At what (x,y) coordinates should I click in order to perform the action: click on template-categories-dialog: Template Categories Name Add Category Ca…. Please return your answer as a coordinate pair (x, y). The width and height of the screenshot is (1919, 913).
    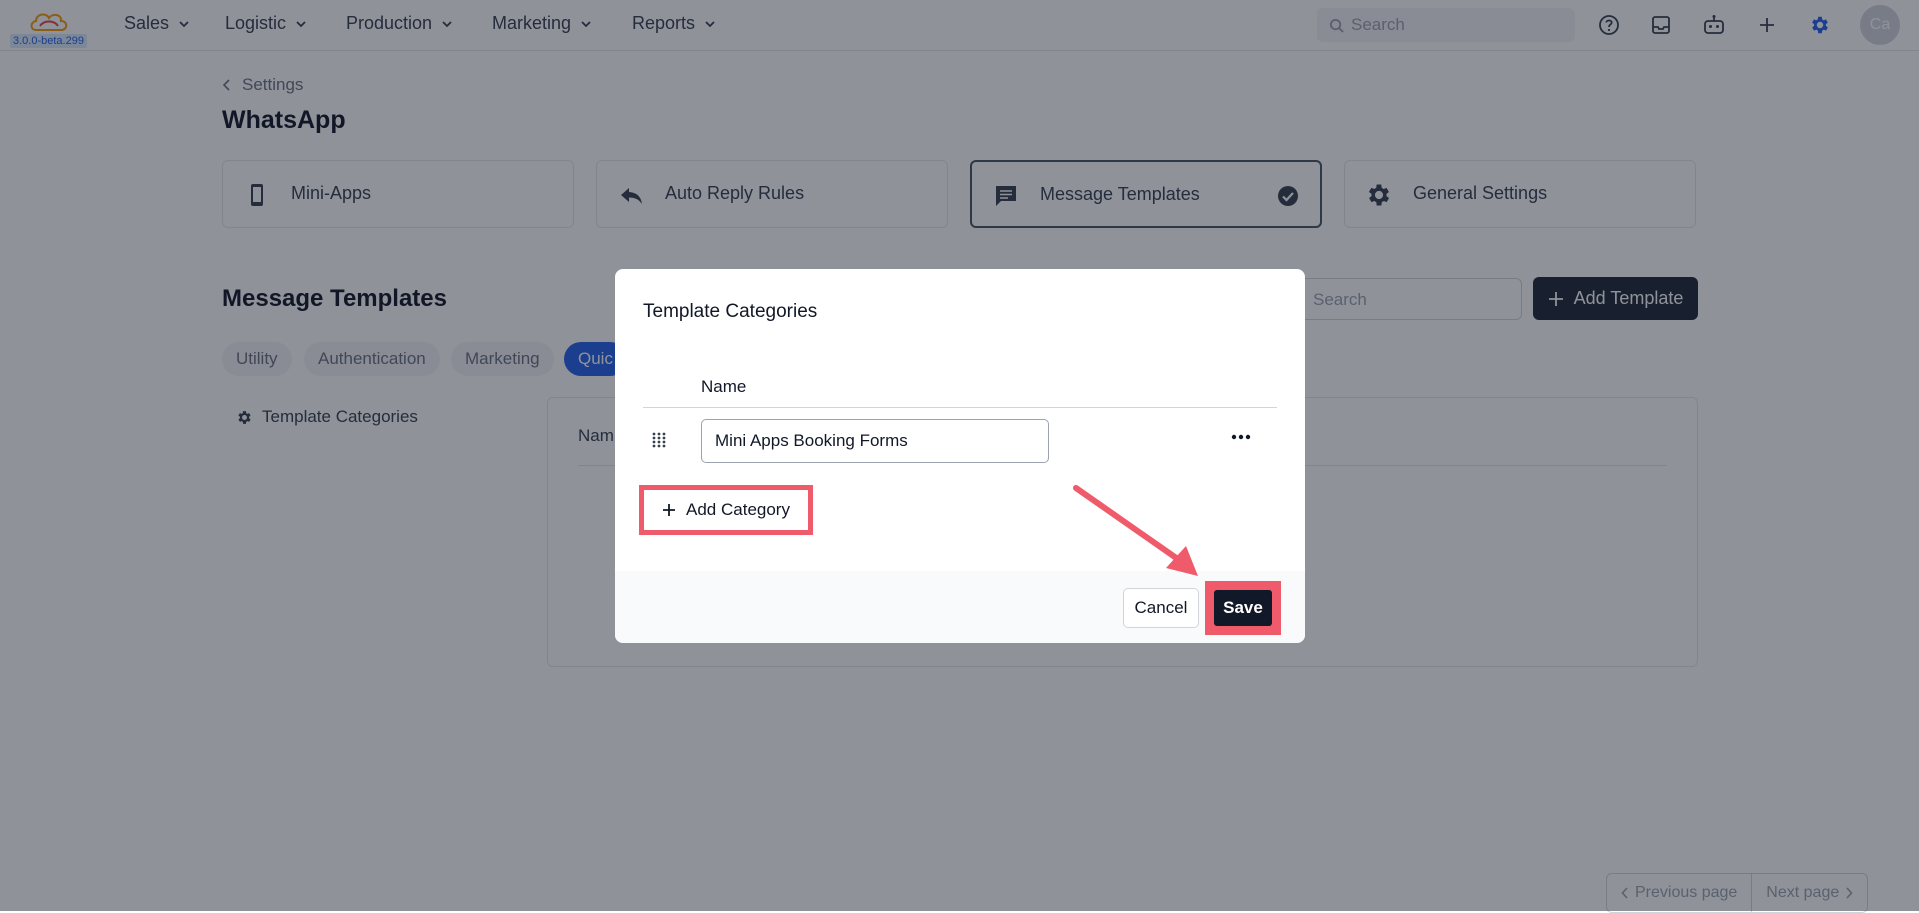
    Looking at the image, I should click on (960, 456).